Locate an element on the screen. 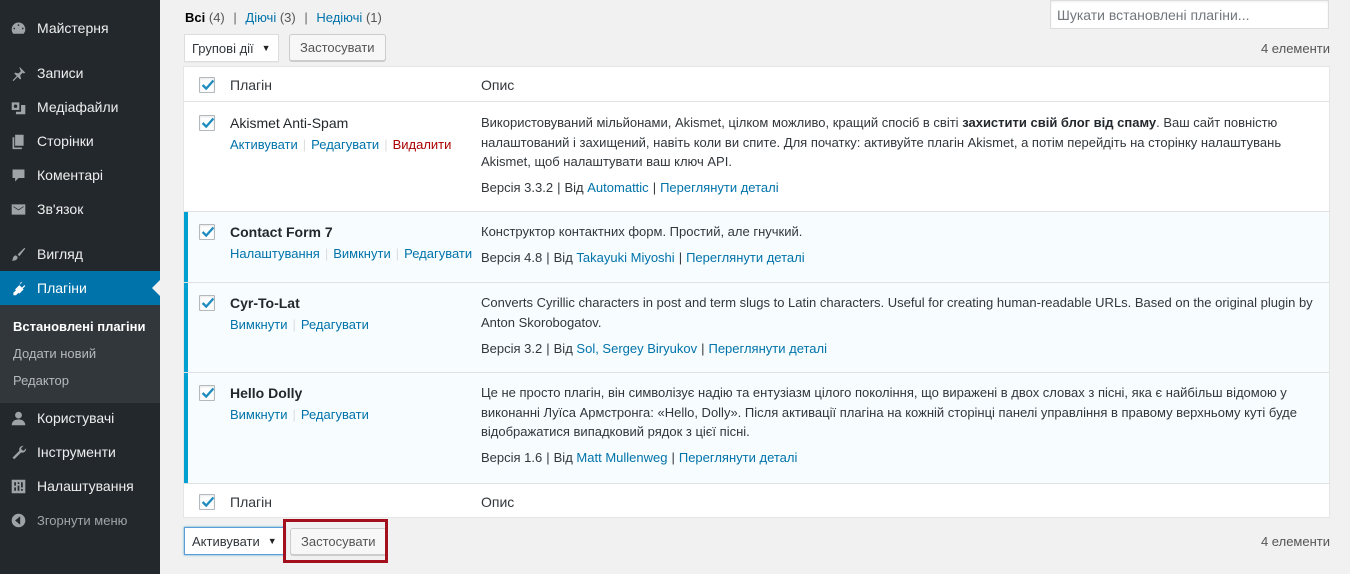 The height and width of the screenshot is (574, 1350). bulk-action-select-top: Групові дії ▼ is located at coordinates (231, 48).